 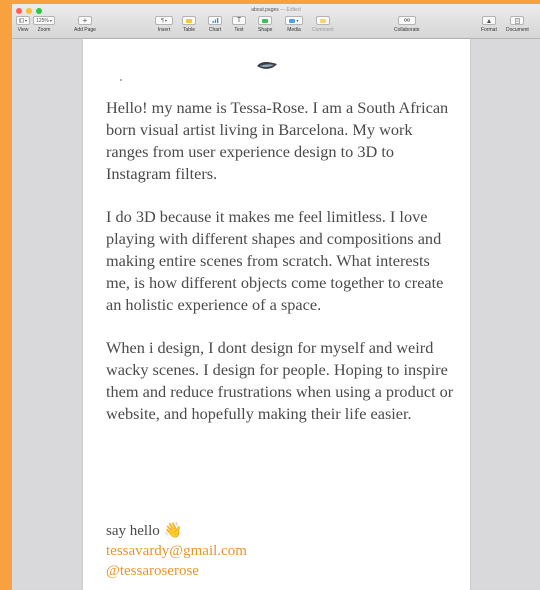 What do you see at coordinates (294, 30) in the screenshot?
I see `media-label: Media` at bounding box center [294, 30].